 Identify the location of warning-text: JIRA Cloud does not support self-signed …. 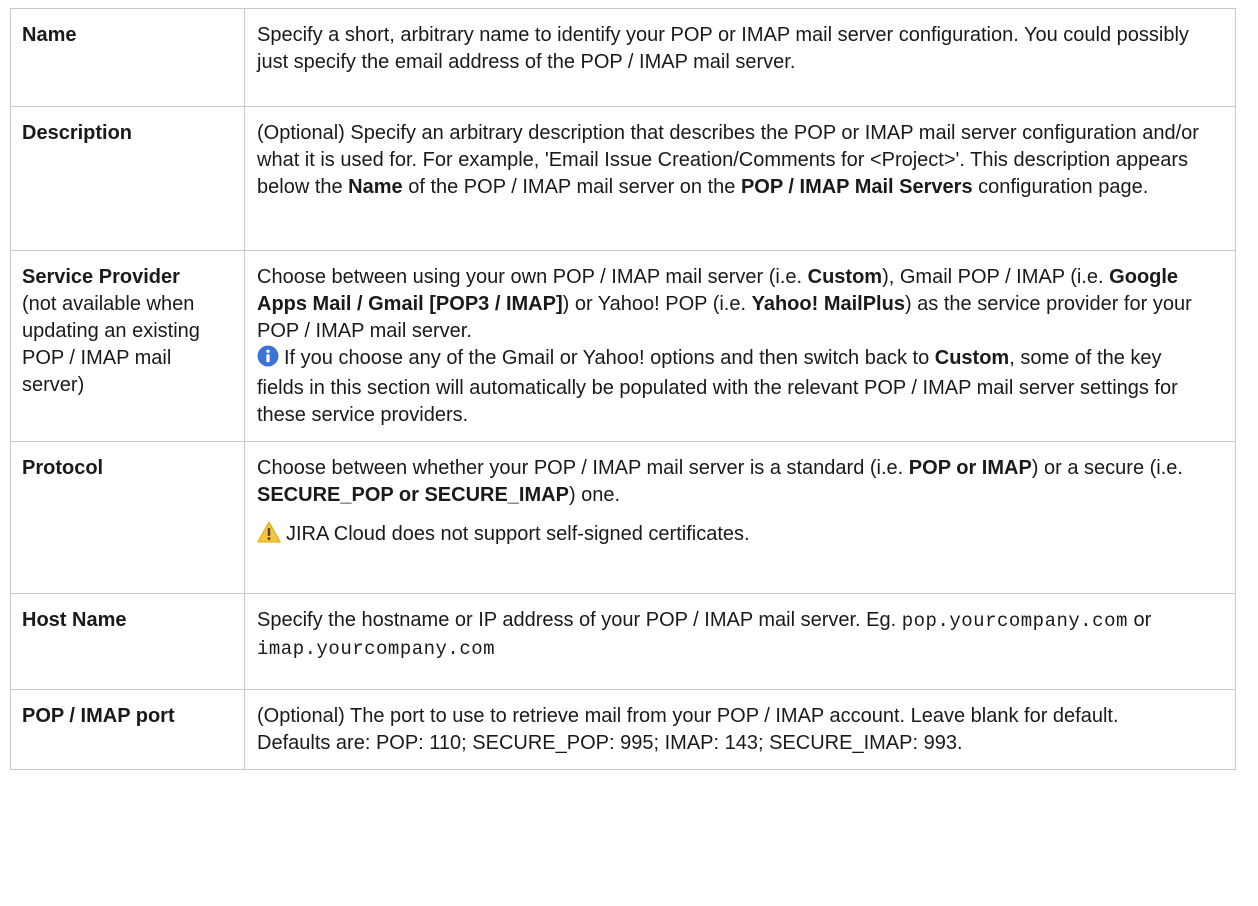
(518, 534).